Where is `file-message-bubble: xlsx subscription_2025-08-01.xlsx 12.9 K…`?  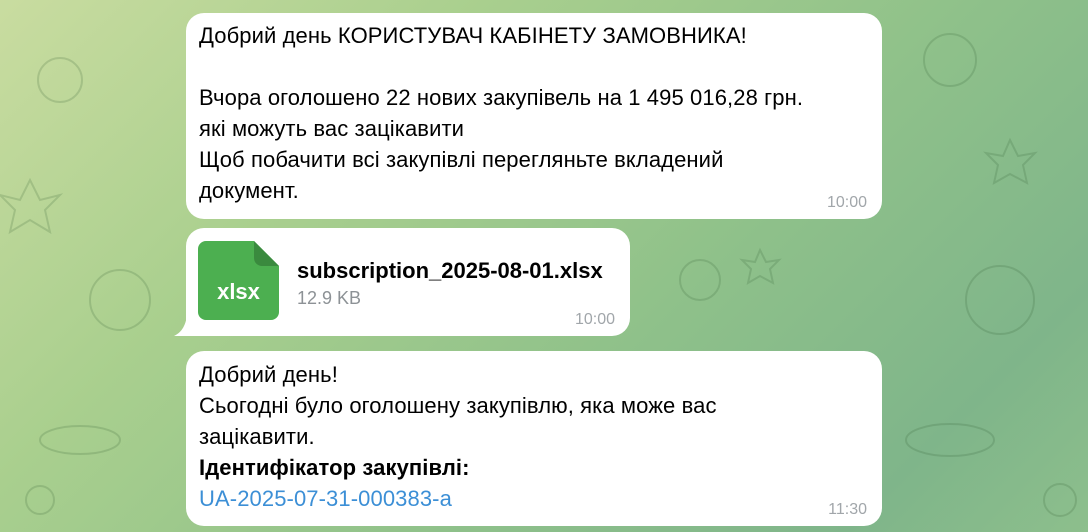
file-message-bubble: xlsx subscription_2025-08-01.xlsx 12.9 K… is located at coordinates (408, 282).